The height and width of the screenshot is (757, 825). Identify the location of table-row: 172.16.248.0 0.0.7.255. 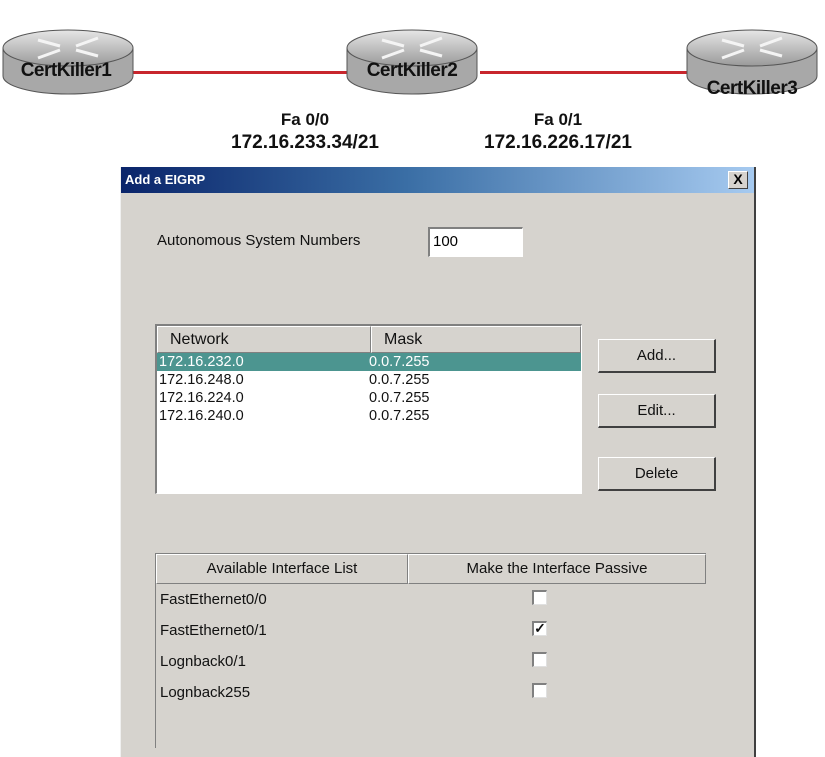
(369, 380).